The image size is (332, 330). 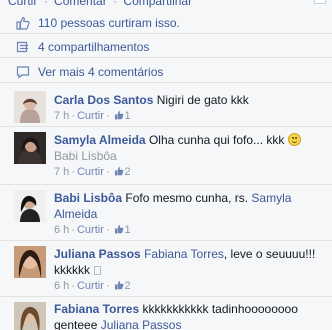 What do you see at coordinates (216, 140) in the screenshot?
I see `comment-text: Olha cunha qui fofo... kkk` at bounding box center [216, 140].